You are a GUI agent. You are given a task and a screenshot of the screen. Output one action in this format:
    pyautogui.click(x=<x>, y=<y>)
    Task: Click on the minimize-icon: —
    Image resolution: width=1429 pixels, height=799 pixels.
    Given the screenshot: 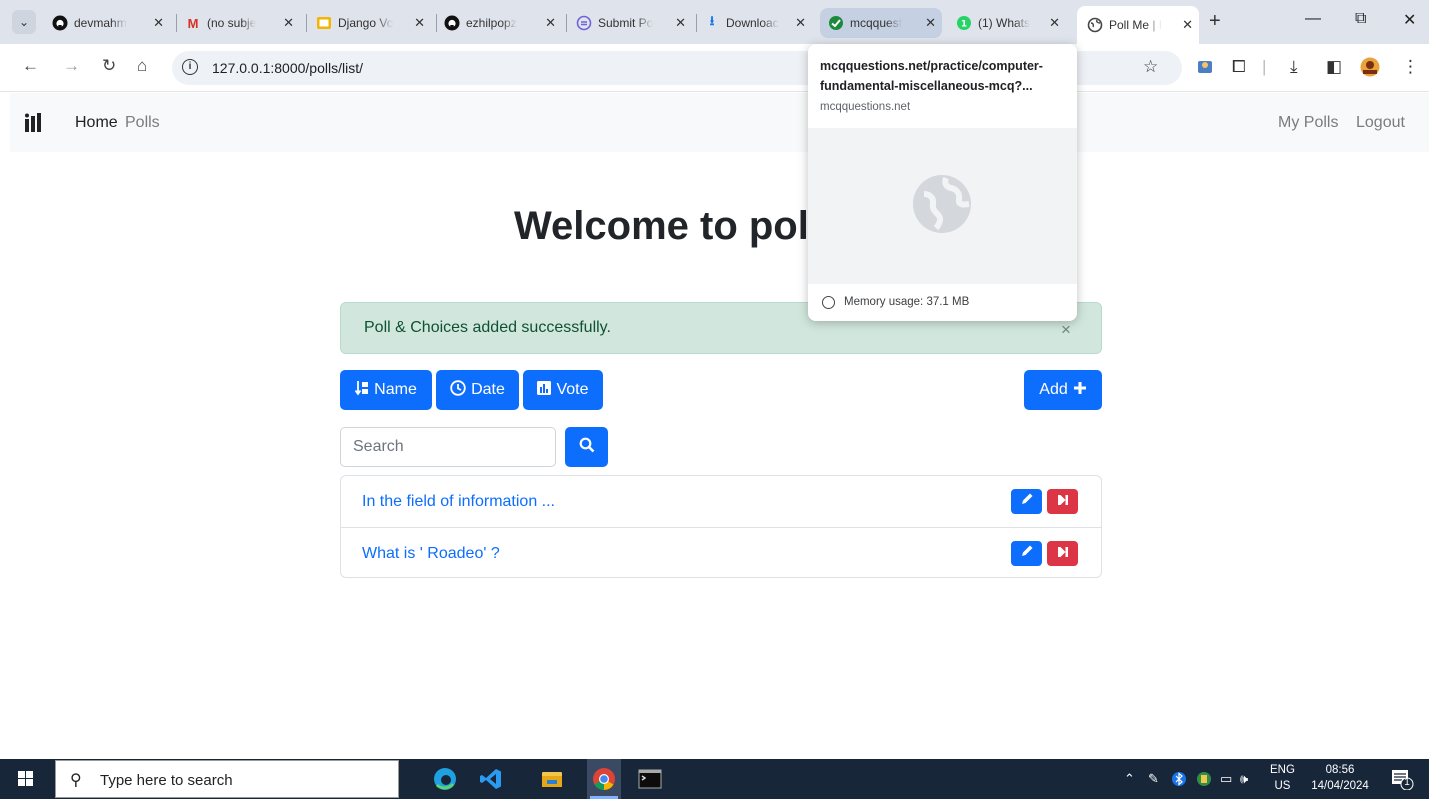 What is the action you would take?
    pyautogui.click(x=1313, y=19)
    